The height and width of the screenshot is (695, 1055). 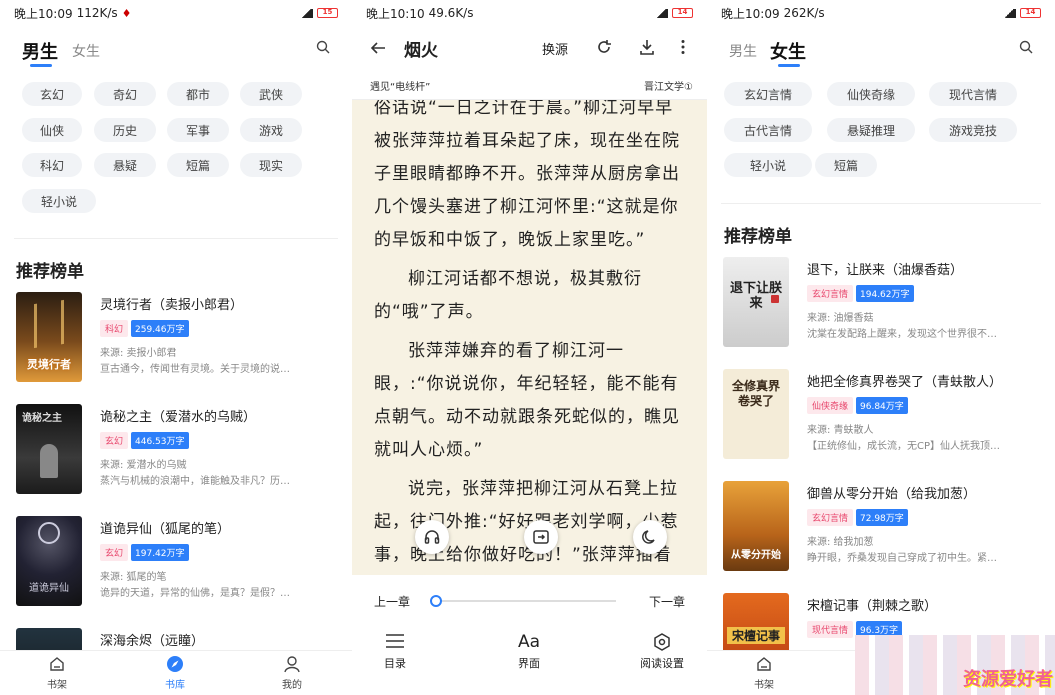 I want to click on book-wordcount: 96.84万字, so click(x=882, y=405).